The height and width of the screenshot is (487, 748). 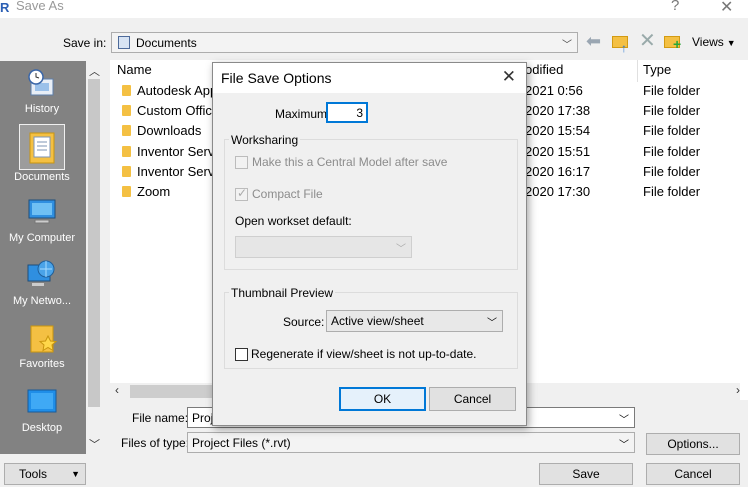 What do you see at coordinates (5, 7) in the screenshot?
I see `app-logo-icon: R` at bounding box center [5, 7].